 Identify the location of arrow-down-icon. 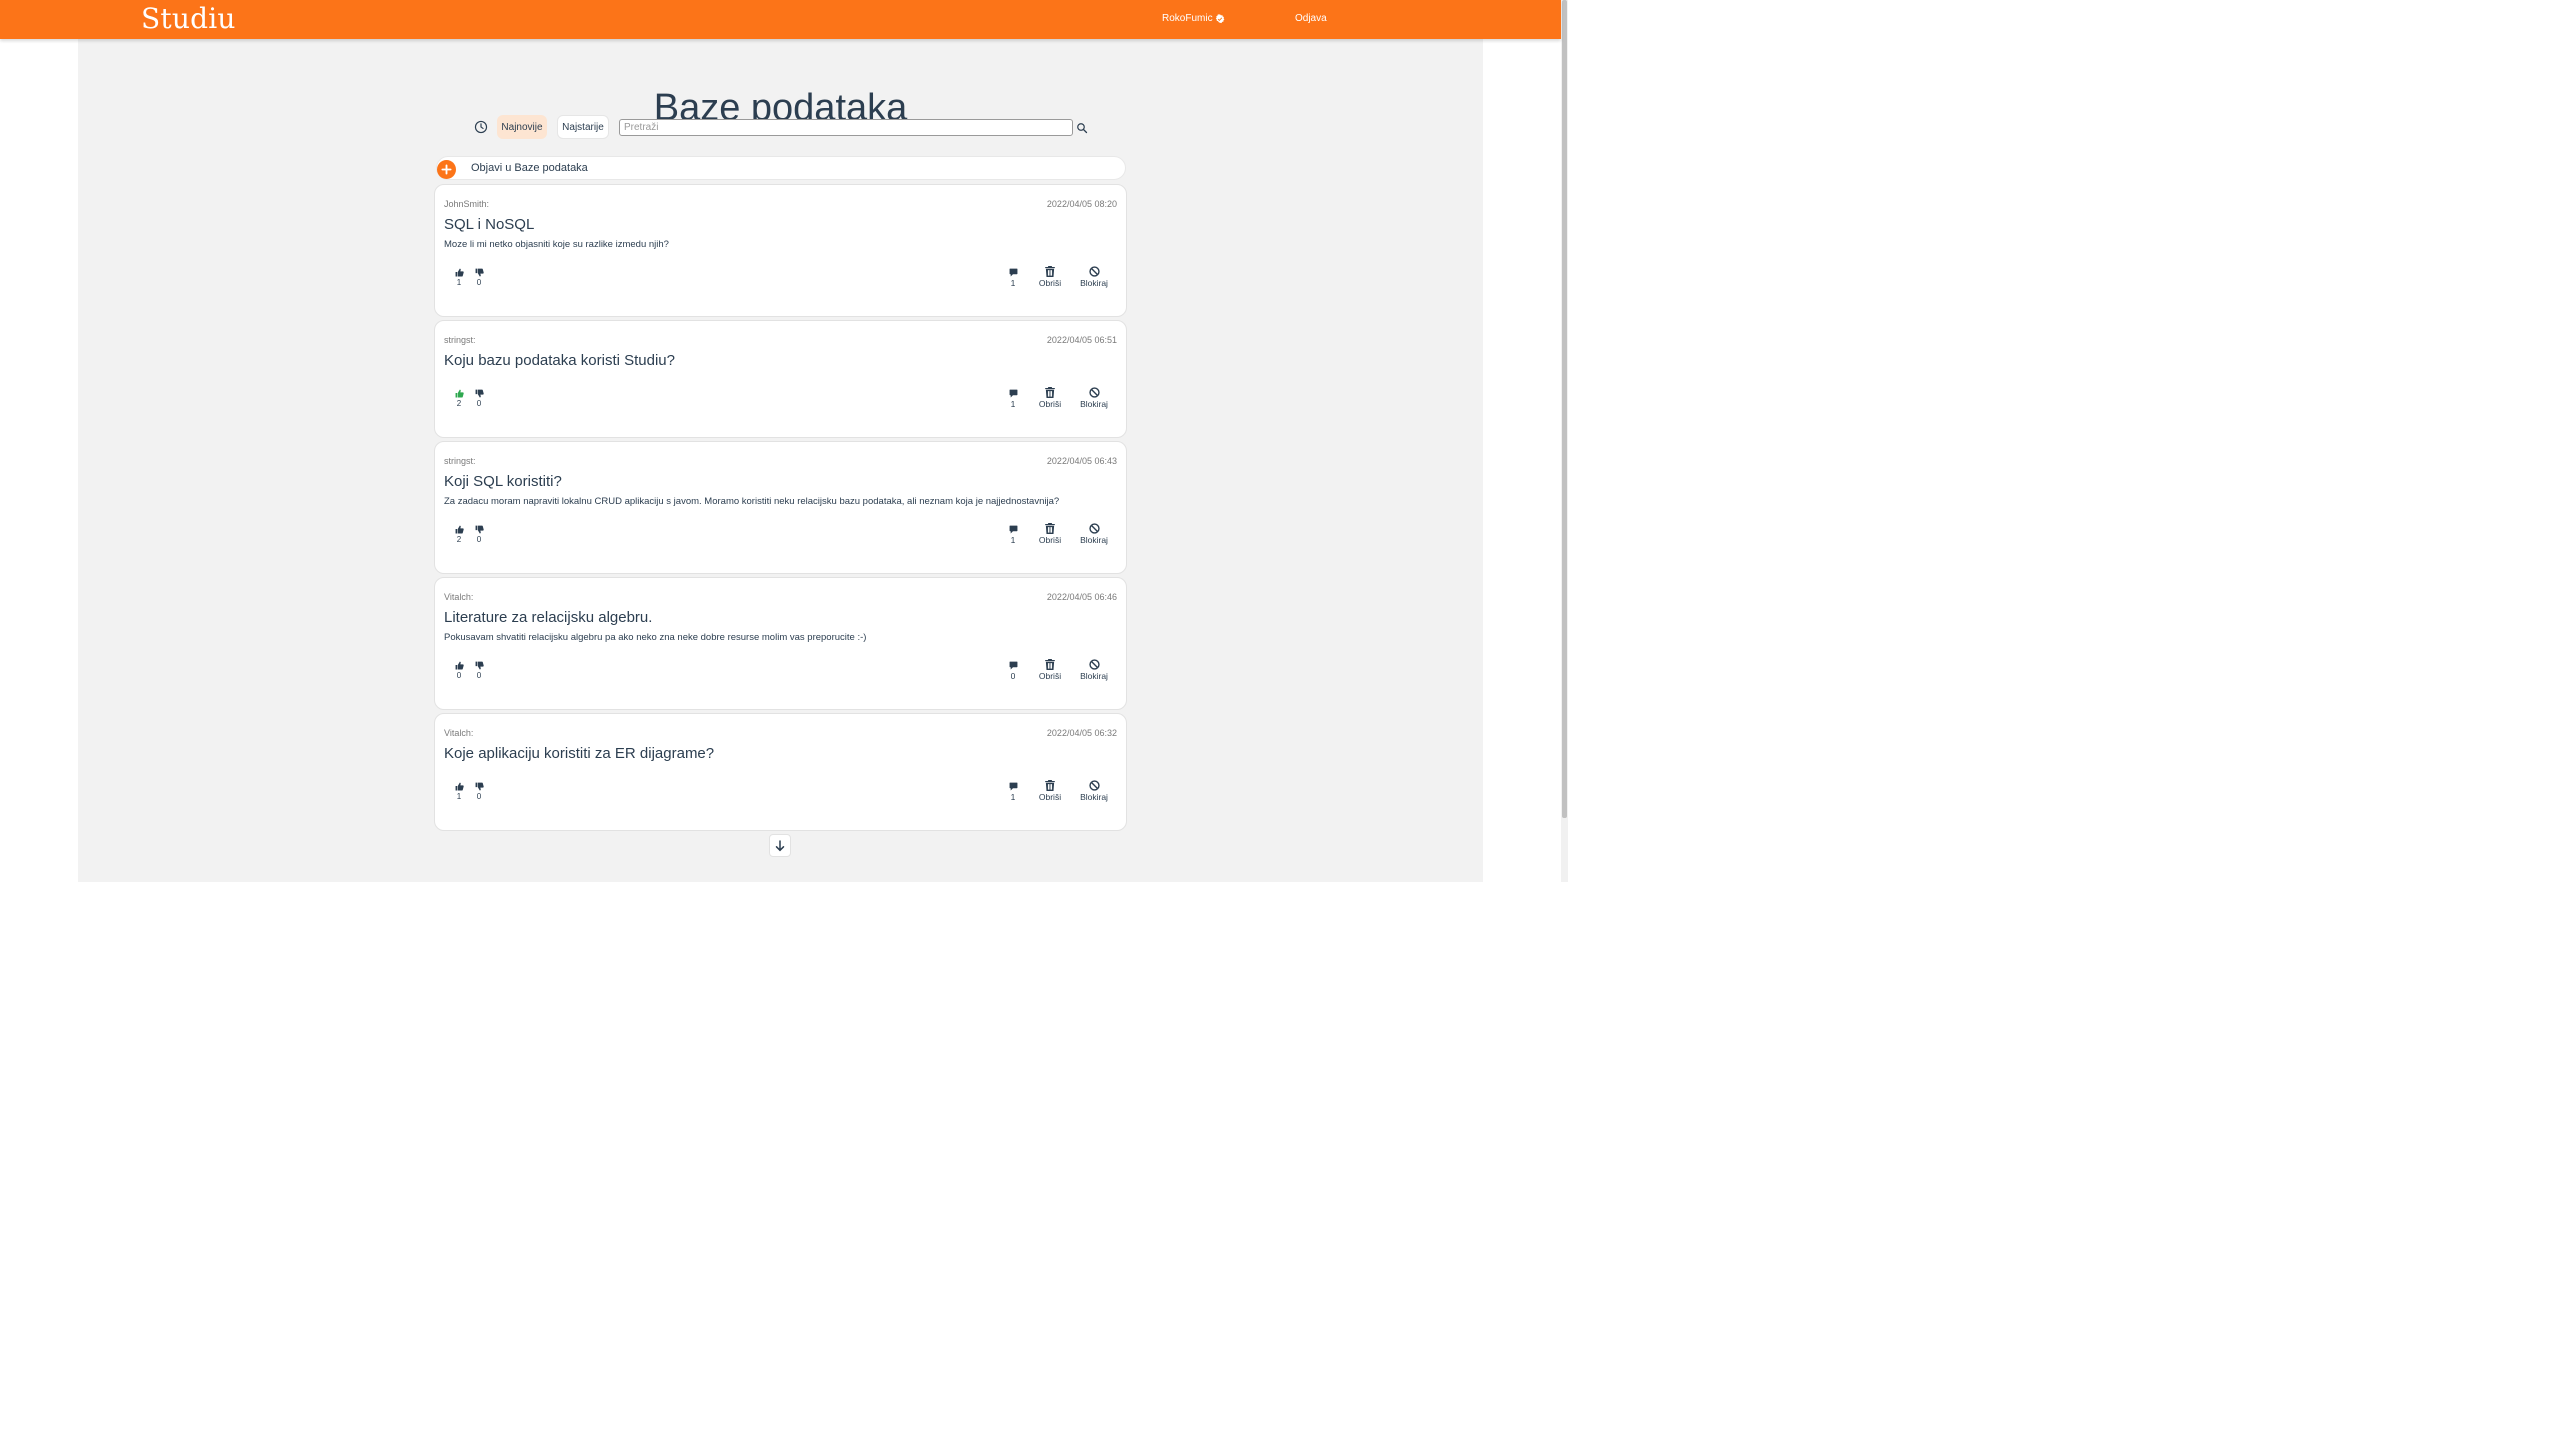
(780, 845).